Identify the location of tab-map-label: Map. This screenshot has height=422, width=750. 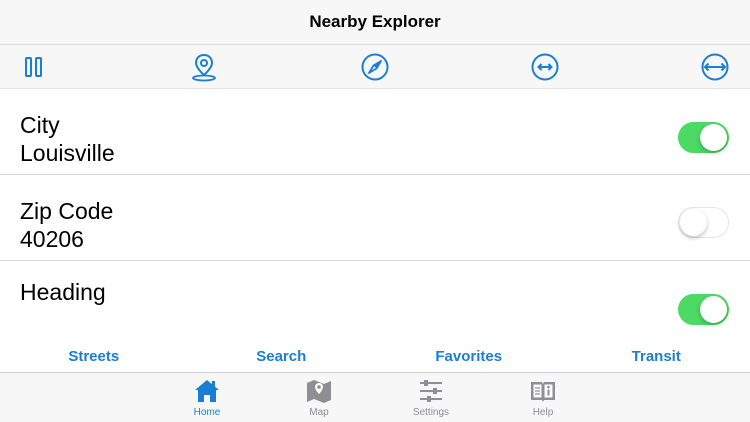
(319, 412).